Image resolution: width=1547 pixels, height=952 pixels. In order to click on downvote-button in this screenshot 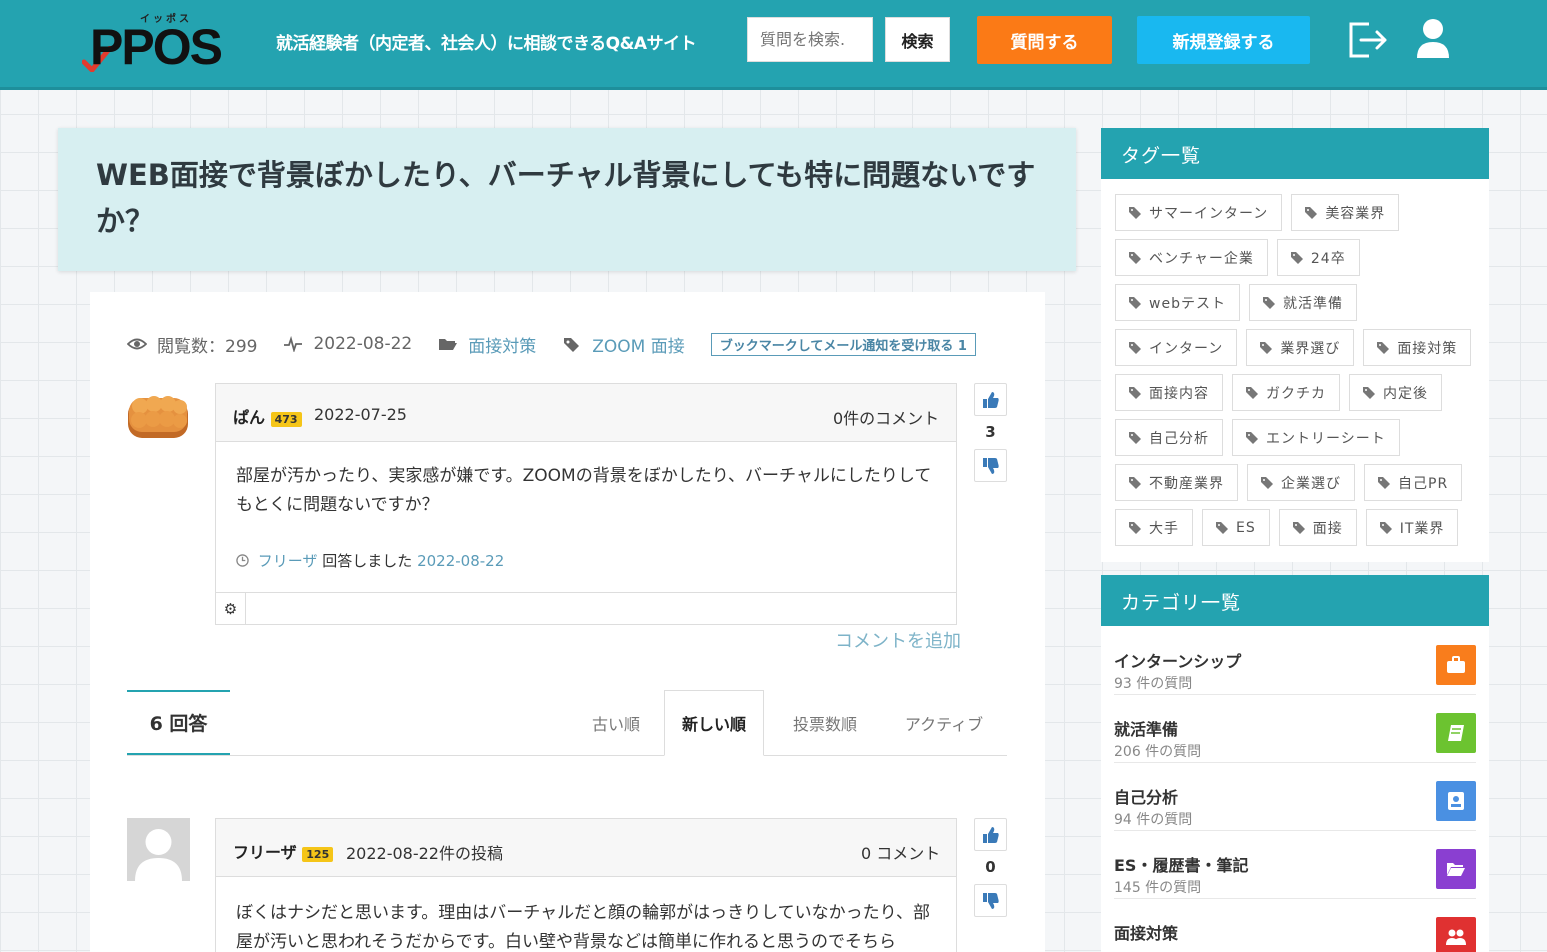, I will do `click(990, 465)`.